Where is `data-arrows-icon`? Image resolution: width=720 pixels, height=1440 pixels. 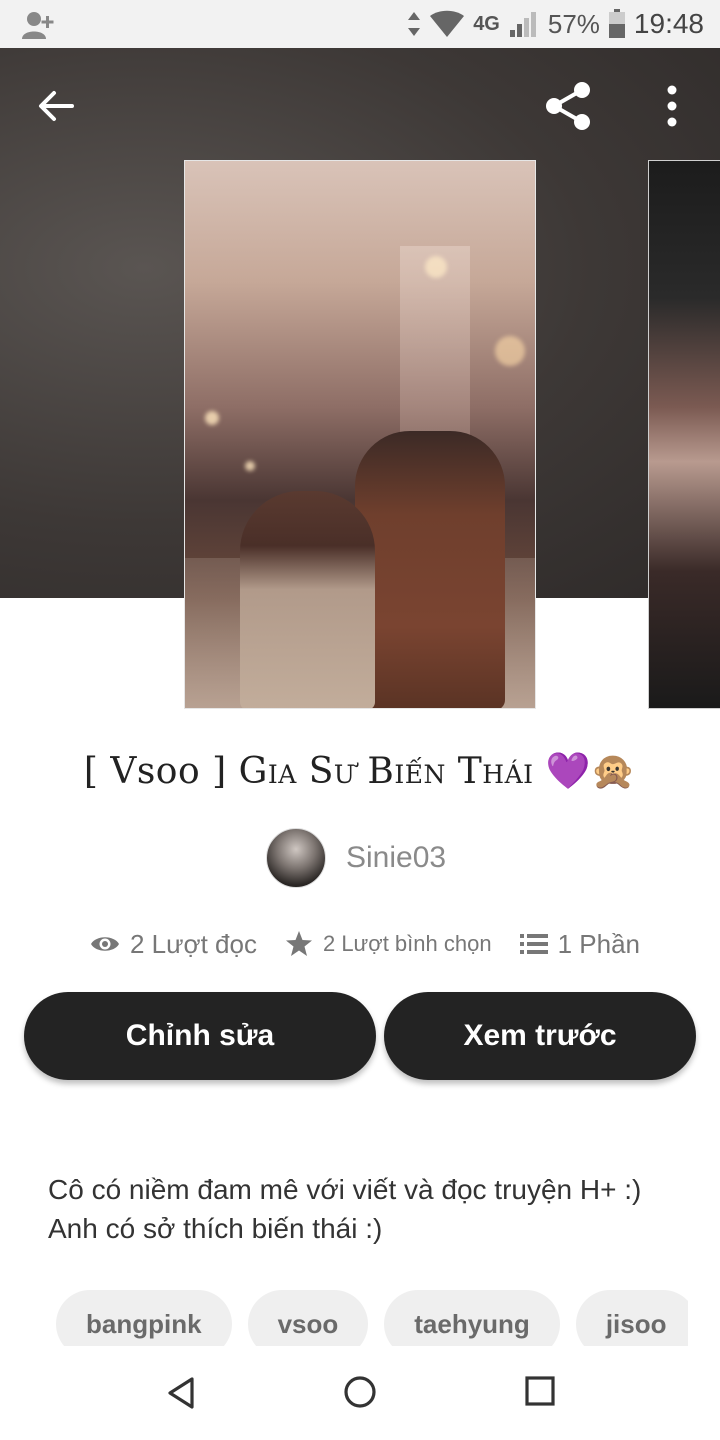 data-arrows-icon is located at coordinates (414, 24).